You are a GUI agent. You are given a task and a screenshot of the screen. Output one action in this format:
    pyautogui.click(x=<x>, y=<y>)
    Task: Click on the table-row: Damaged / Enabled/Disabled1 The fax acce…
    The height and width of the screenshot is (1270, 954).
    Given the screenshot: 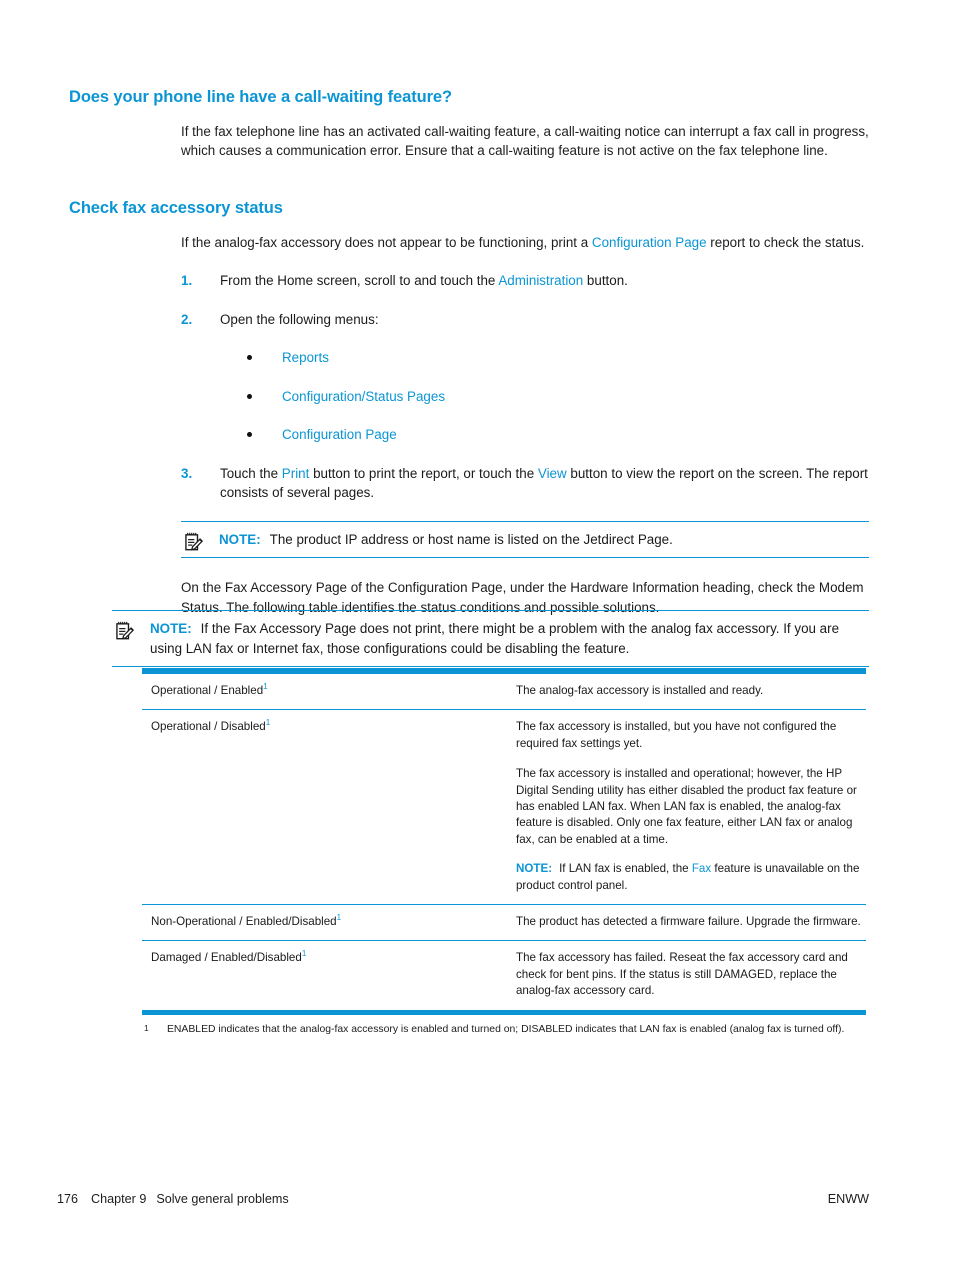 What is the action you would take?
    pyautogui.click(x=504, y=975)
    